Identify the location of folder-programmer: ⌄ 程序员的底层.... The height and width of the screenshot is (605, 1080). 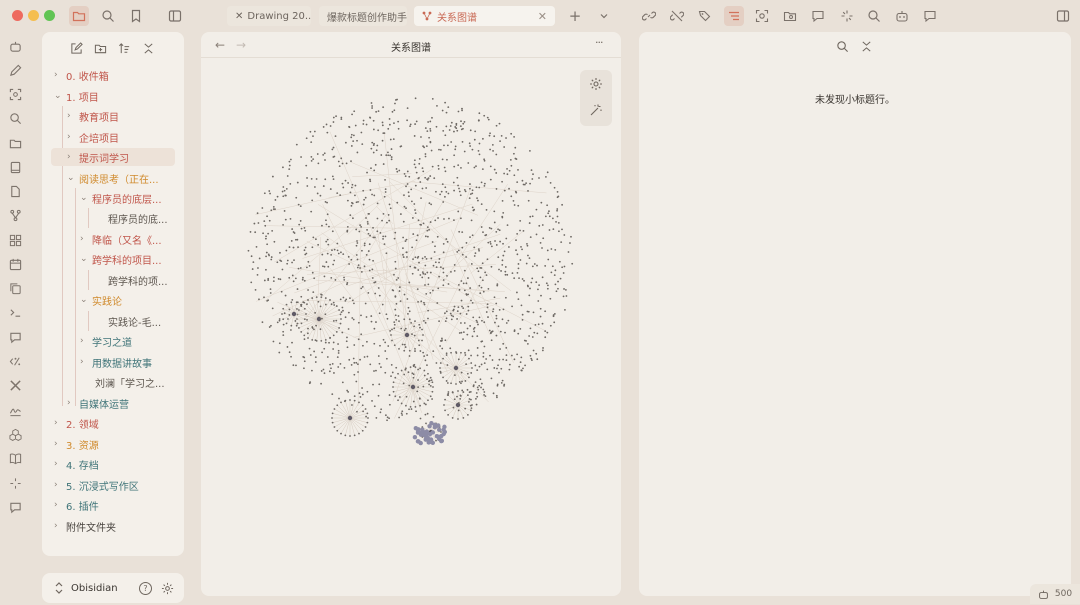
(130, 198).